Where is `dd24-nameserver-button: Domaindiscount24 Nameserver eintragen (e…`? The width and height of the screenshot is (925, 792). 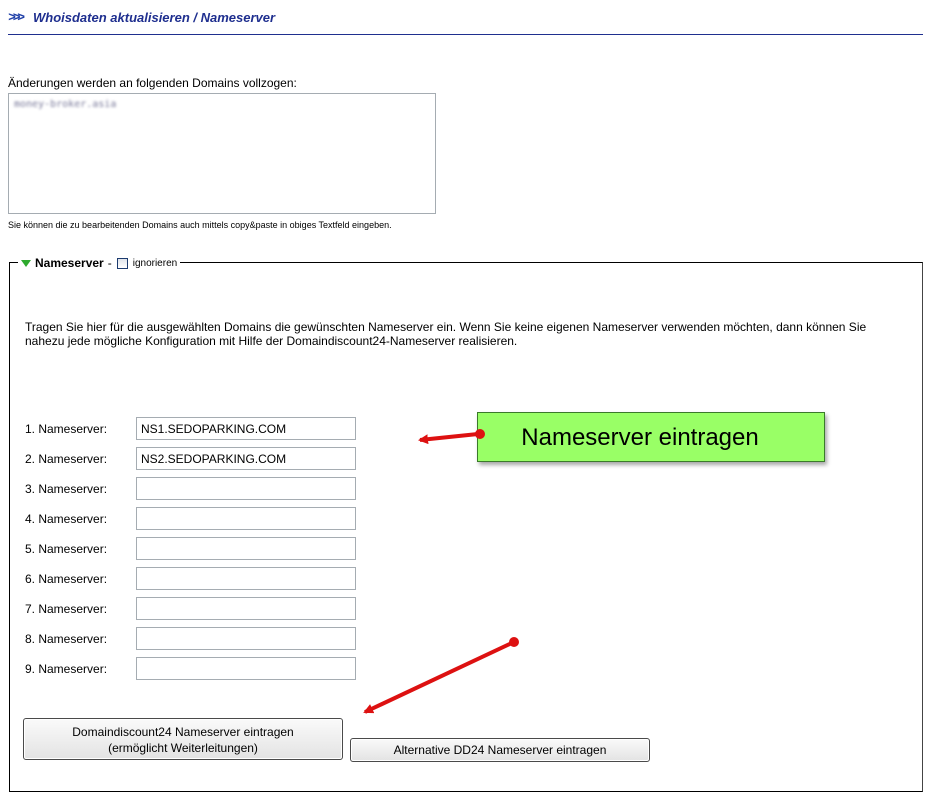 dd24-nameserver-button: Domaindiscount24 Nameserver eintragen (e… is located at coordinates (183, 739).